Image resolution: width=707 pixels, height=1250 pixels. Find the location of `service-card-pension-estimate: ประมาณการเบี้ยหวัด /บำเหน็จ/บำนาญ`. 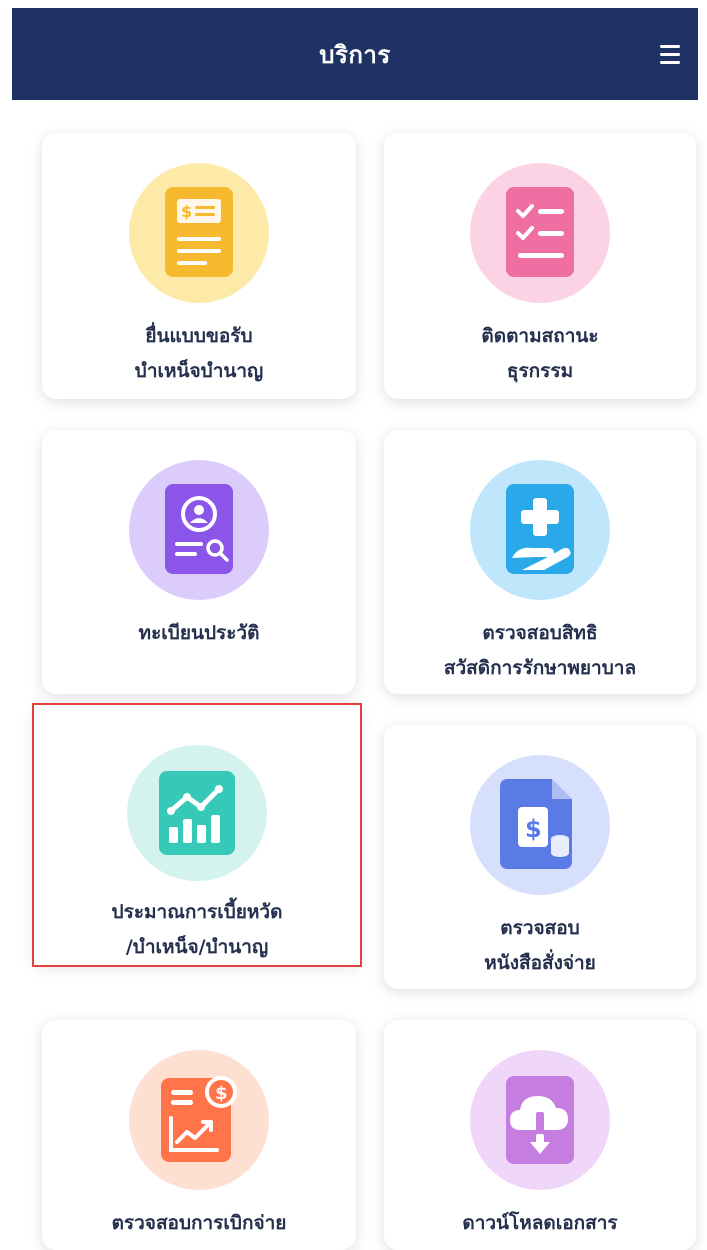

service-card-pension-estimate: ประมาณการเบี้ยหวัด /บำเหน็จ/บำนาญ is located at coordinates (197, 835).